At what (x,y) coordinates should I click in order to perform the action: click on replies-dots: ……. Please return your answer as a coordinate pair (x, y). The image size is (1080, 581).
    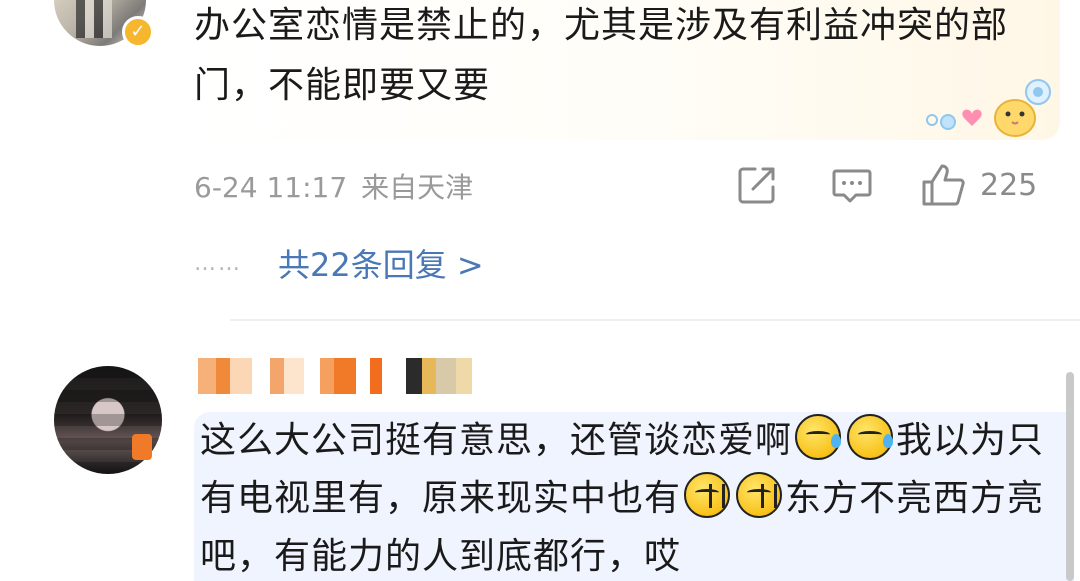
    Looking at the image, I should click on (218, 263).